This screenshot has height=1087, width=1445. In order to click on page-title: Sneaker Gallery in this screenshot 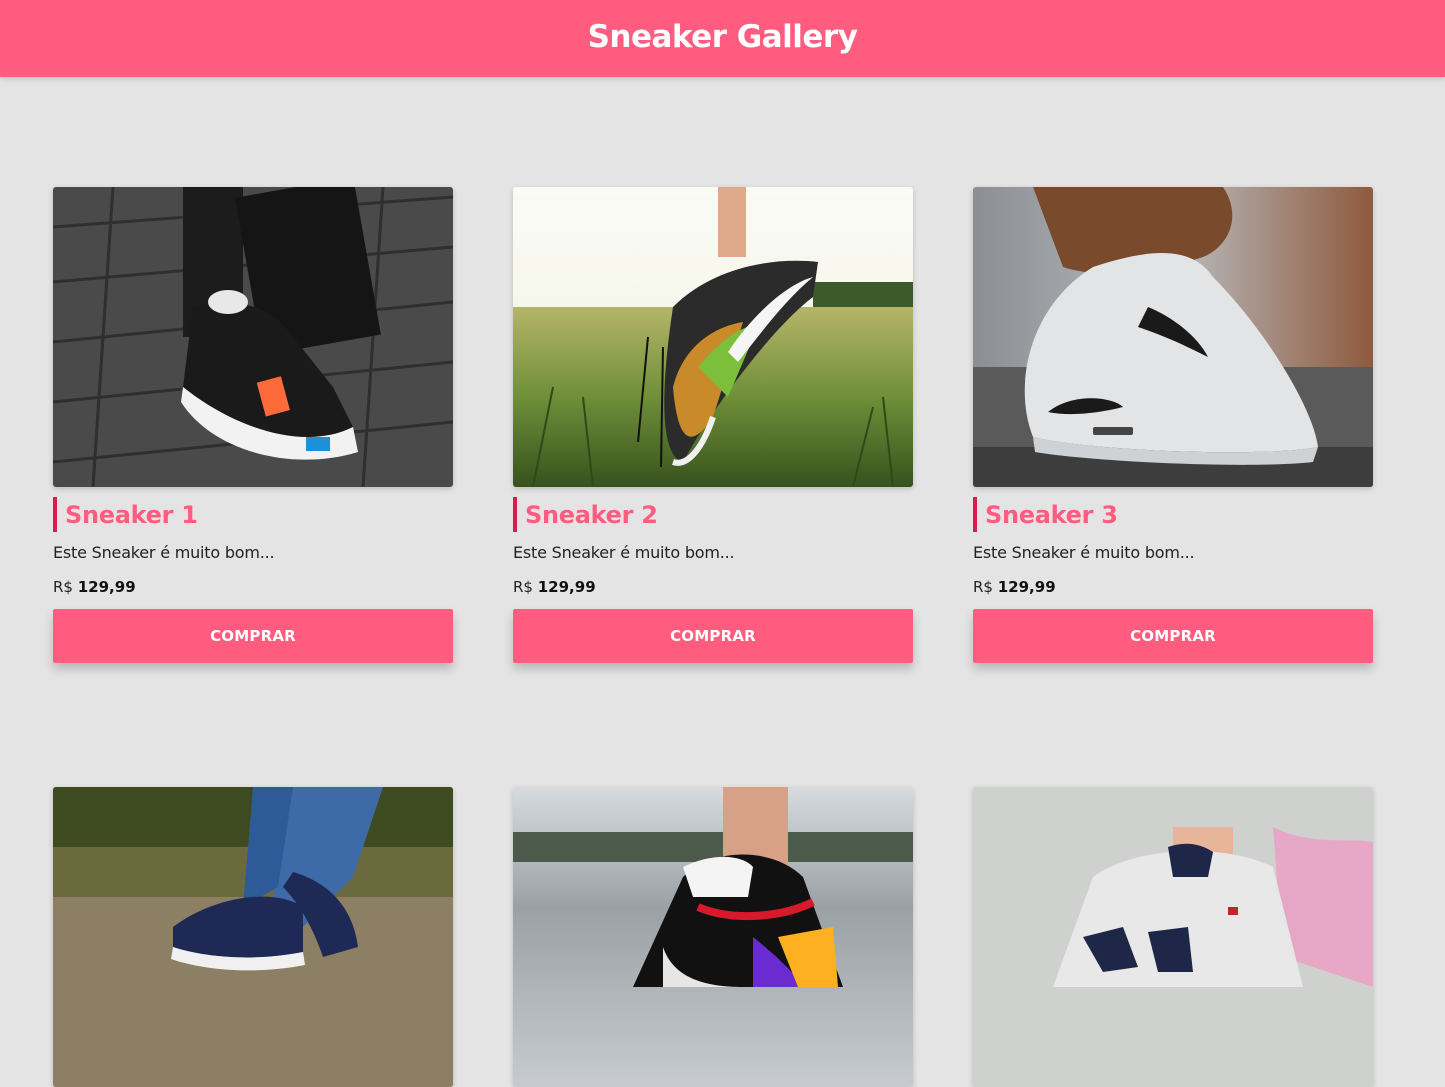, I will do `click(722, 36)`.